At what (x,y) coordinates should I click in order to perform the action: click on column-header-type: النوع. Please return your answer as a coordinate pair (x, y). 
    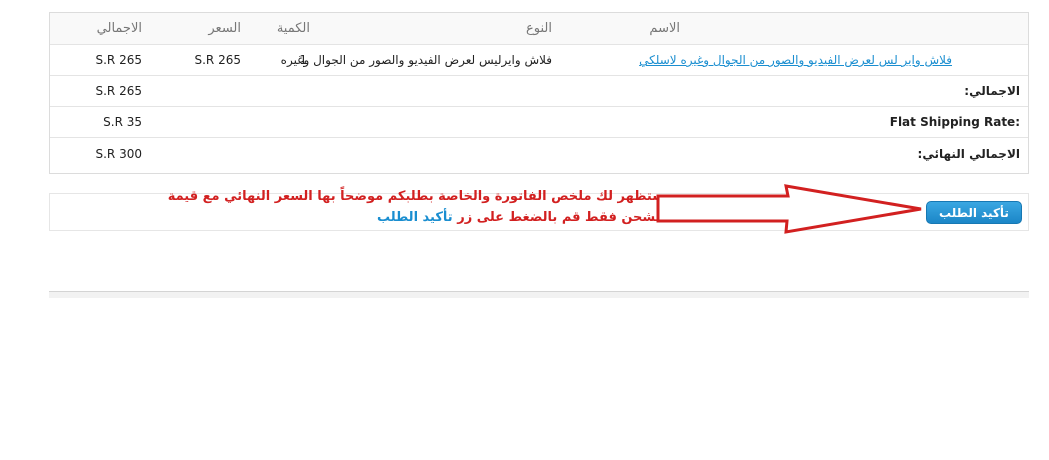
    Looking at the image, I should click on (539, 28).